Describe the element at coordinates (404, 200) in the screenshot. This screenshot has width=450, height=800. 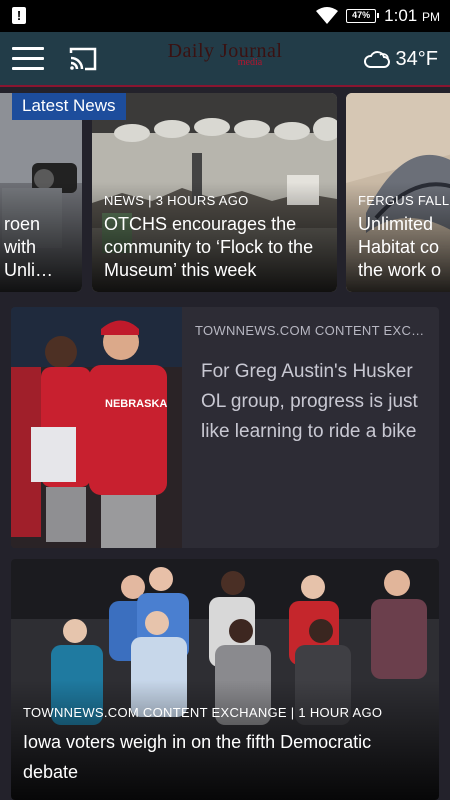
I see `carousel-card-meta: FERGUS FALL` at that location.